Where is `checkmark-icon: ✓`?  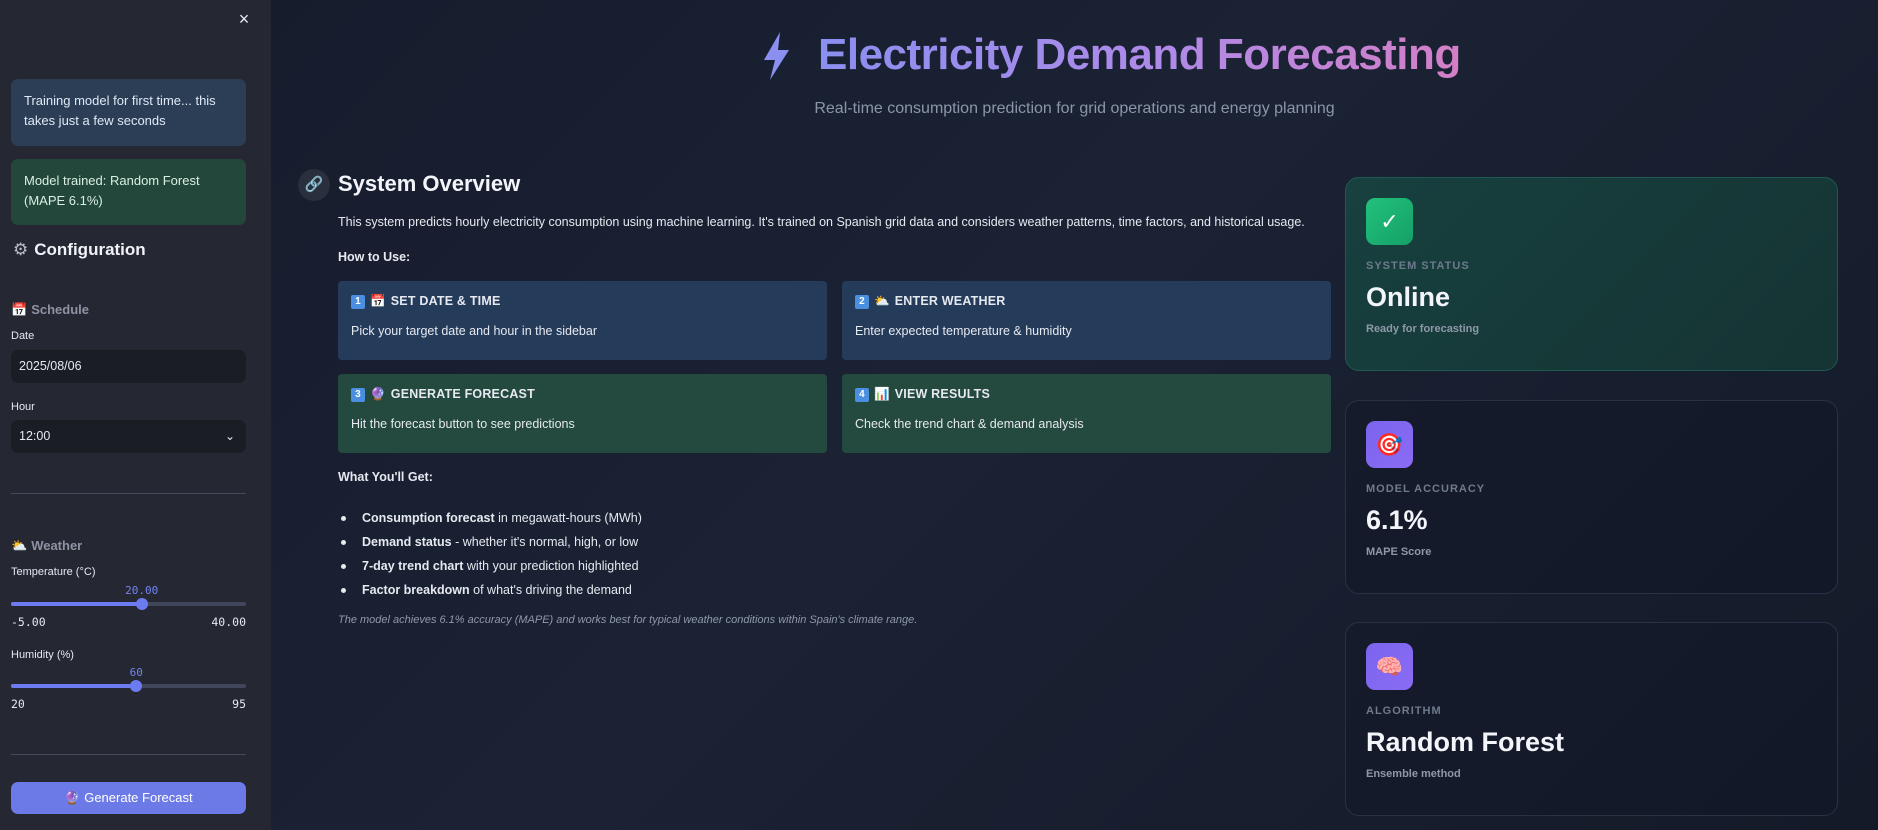 checkmark-icon: ✓ is located at coordinates (1389, 221).